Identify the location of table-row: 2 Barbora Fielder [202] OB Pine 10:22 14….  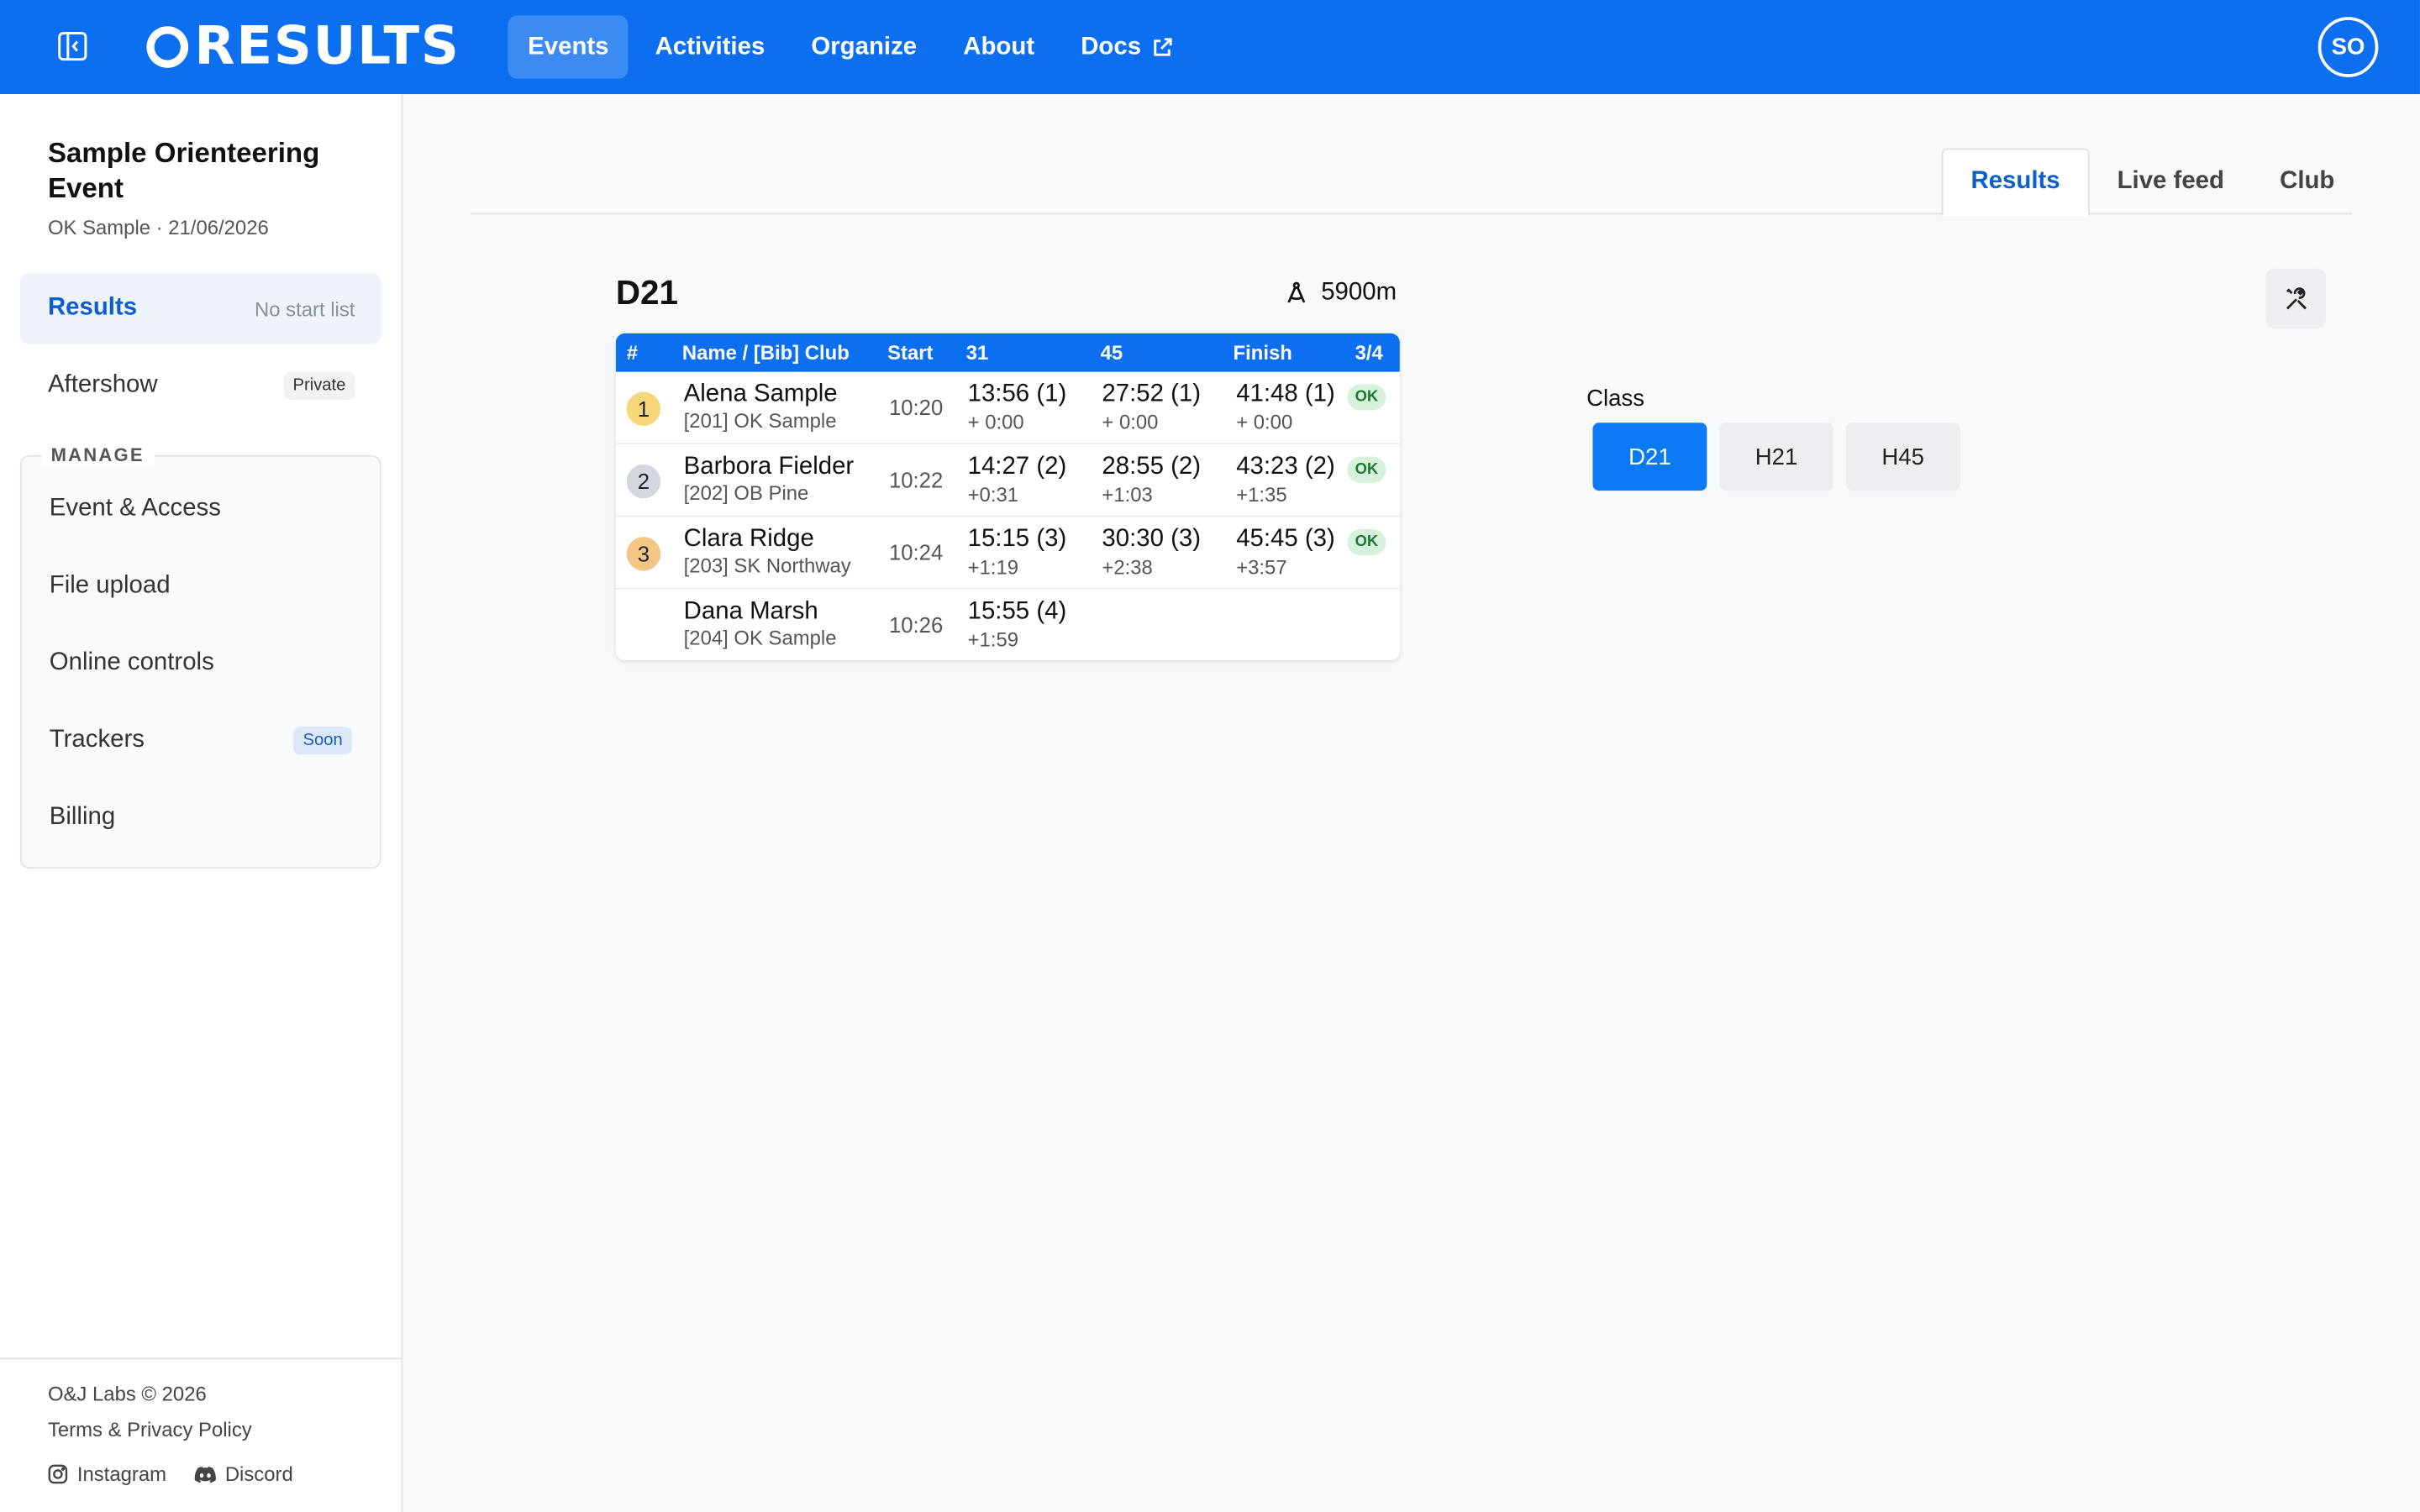
(1007, 480).